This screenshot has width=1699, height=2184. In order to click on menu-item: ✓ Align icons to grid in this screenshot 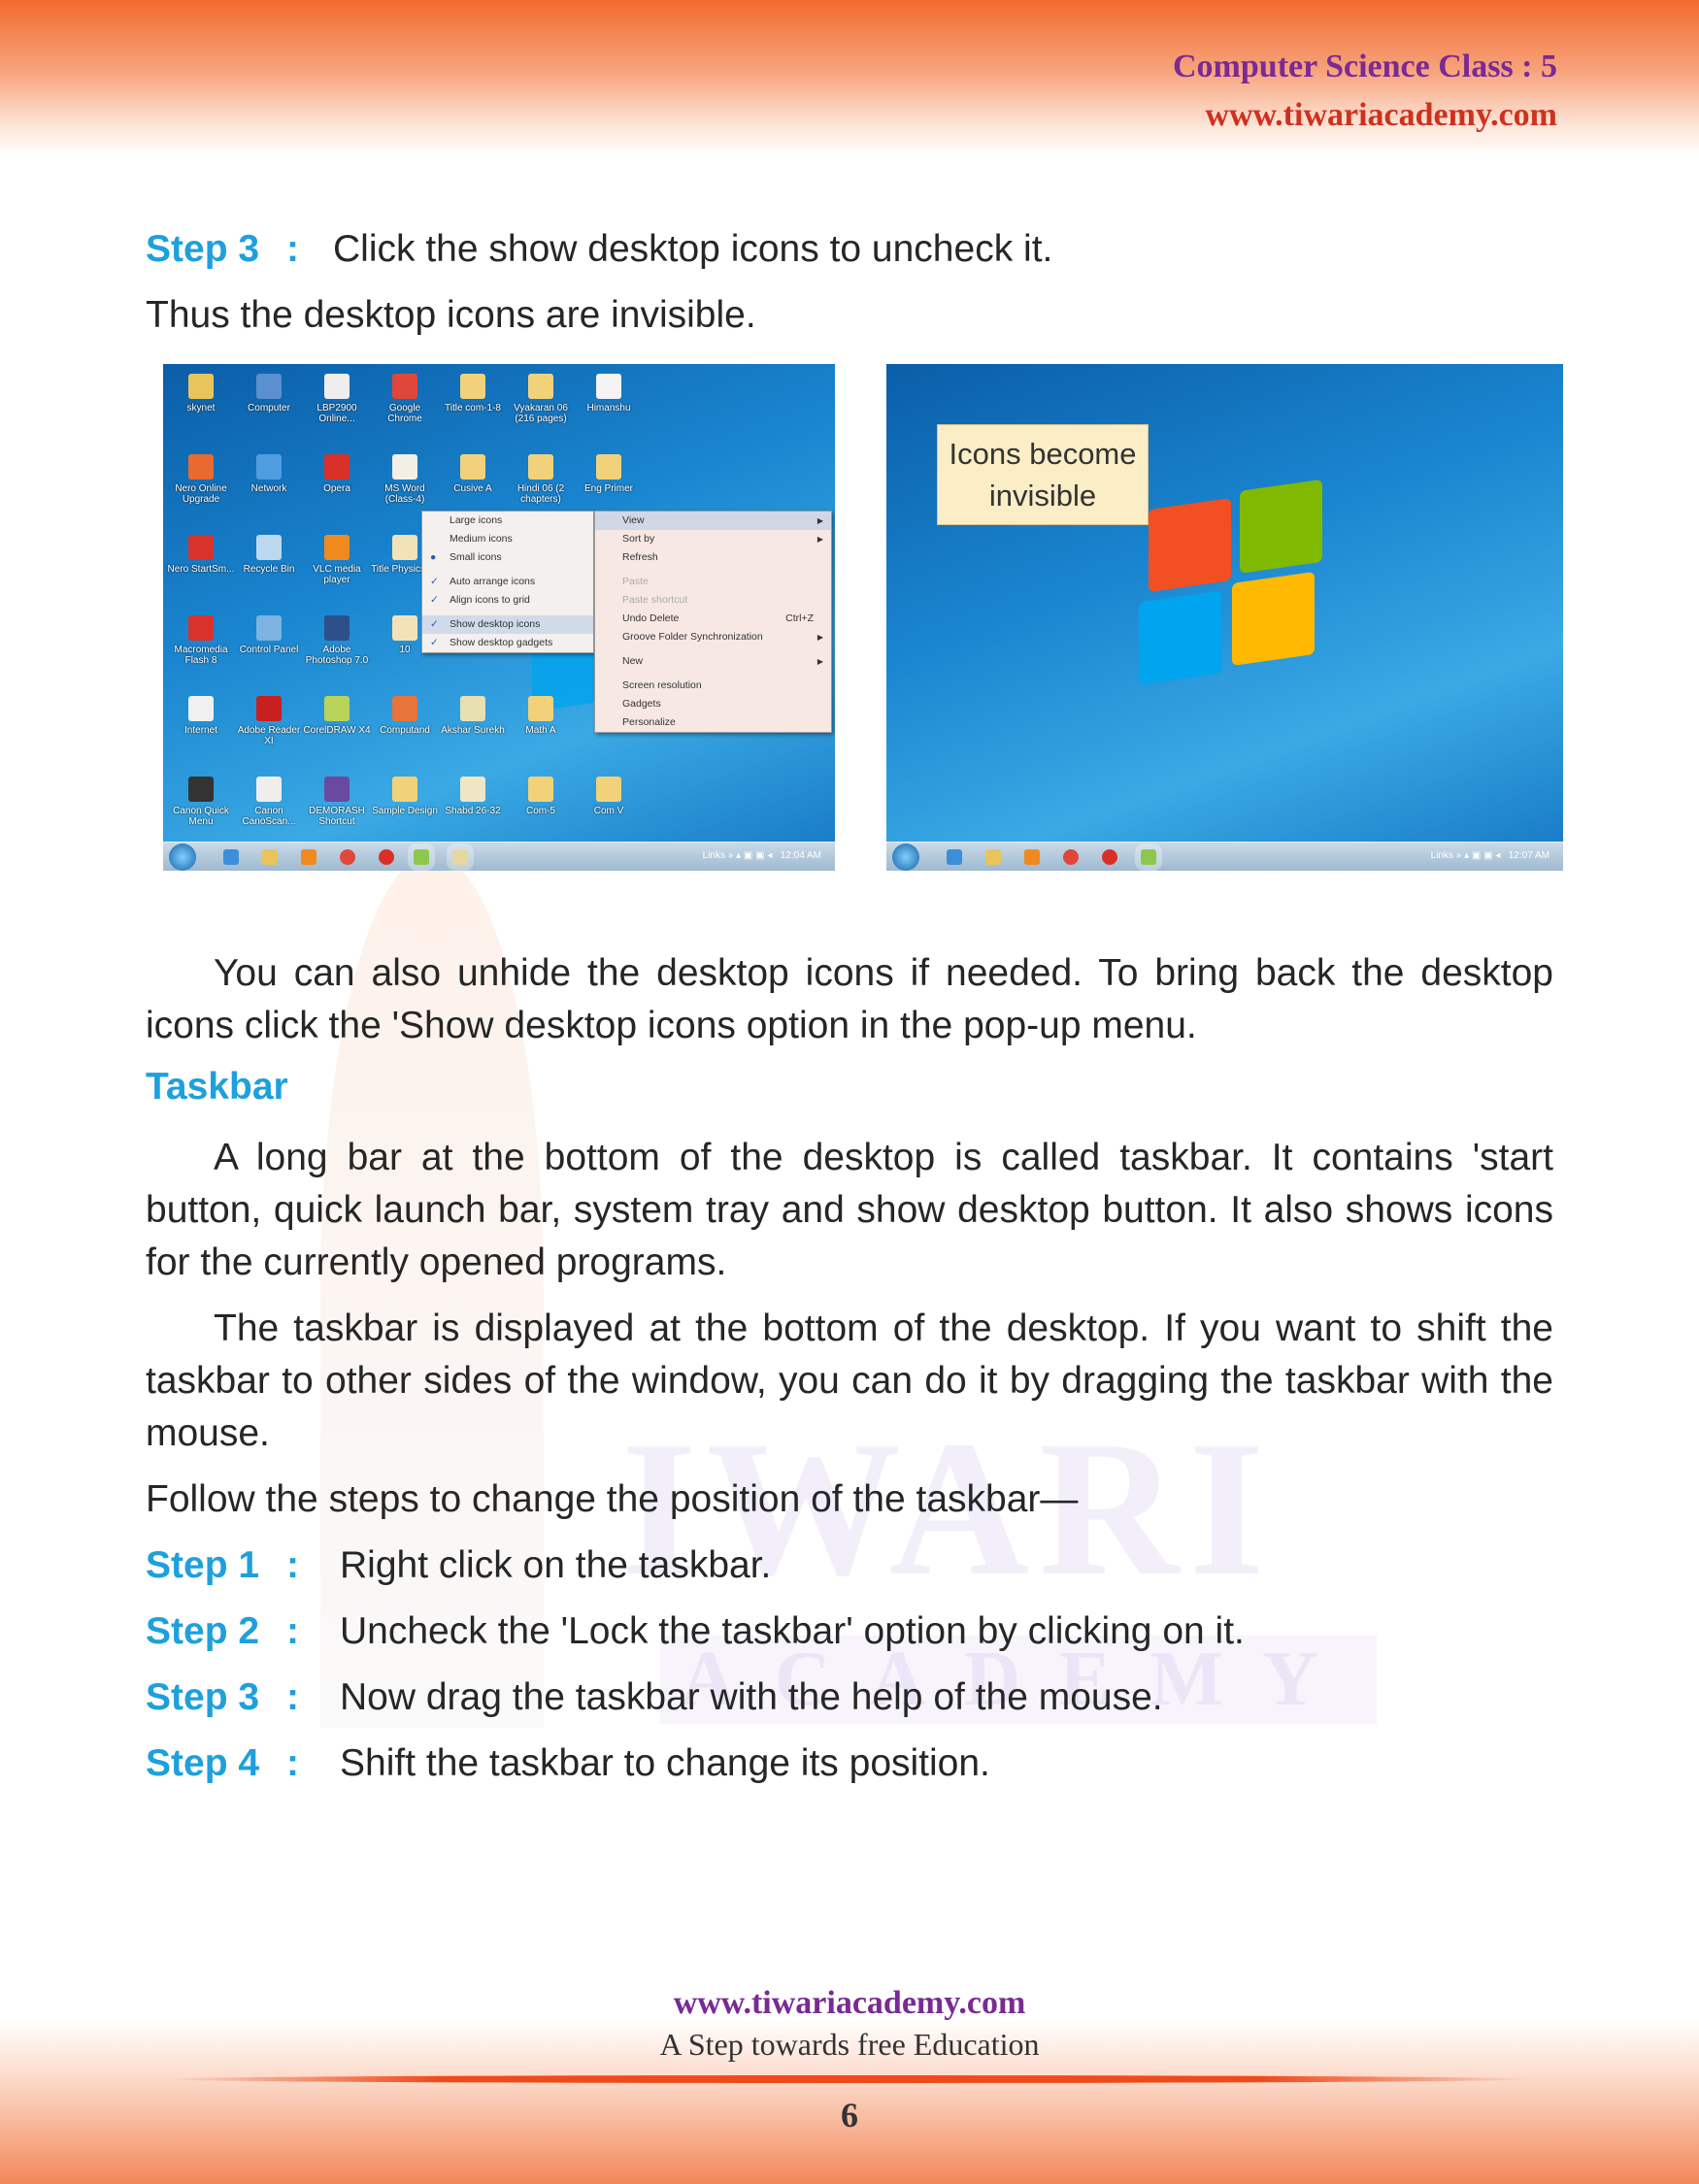, I will do `click(508, 600)`.